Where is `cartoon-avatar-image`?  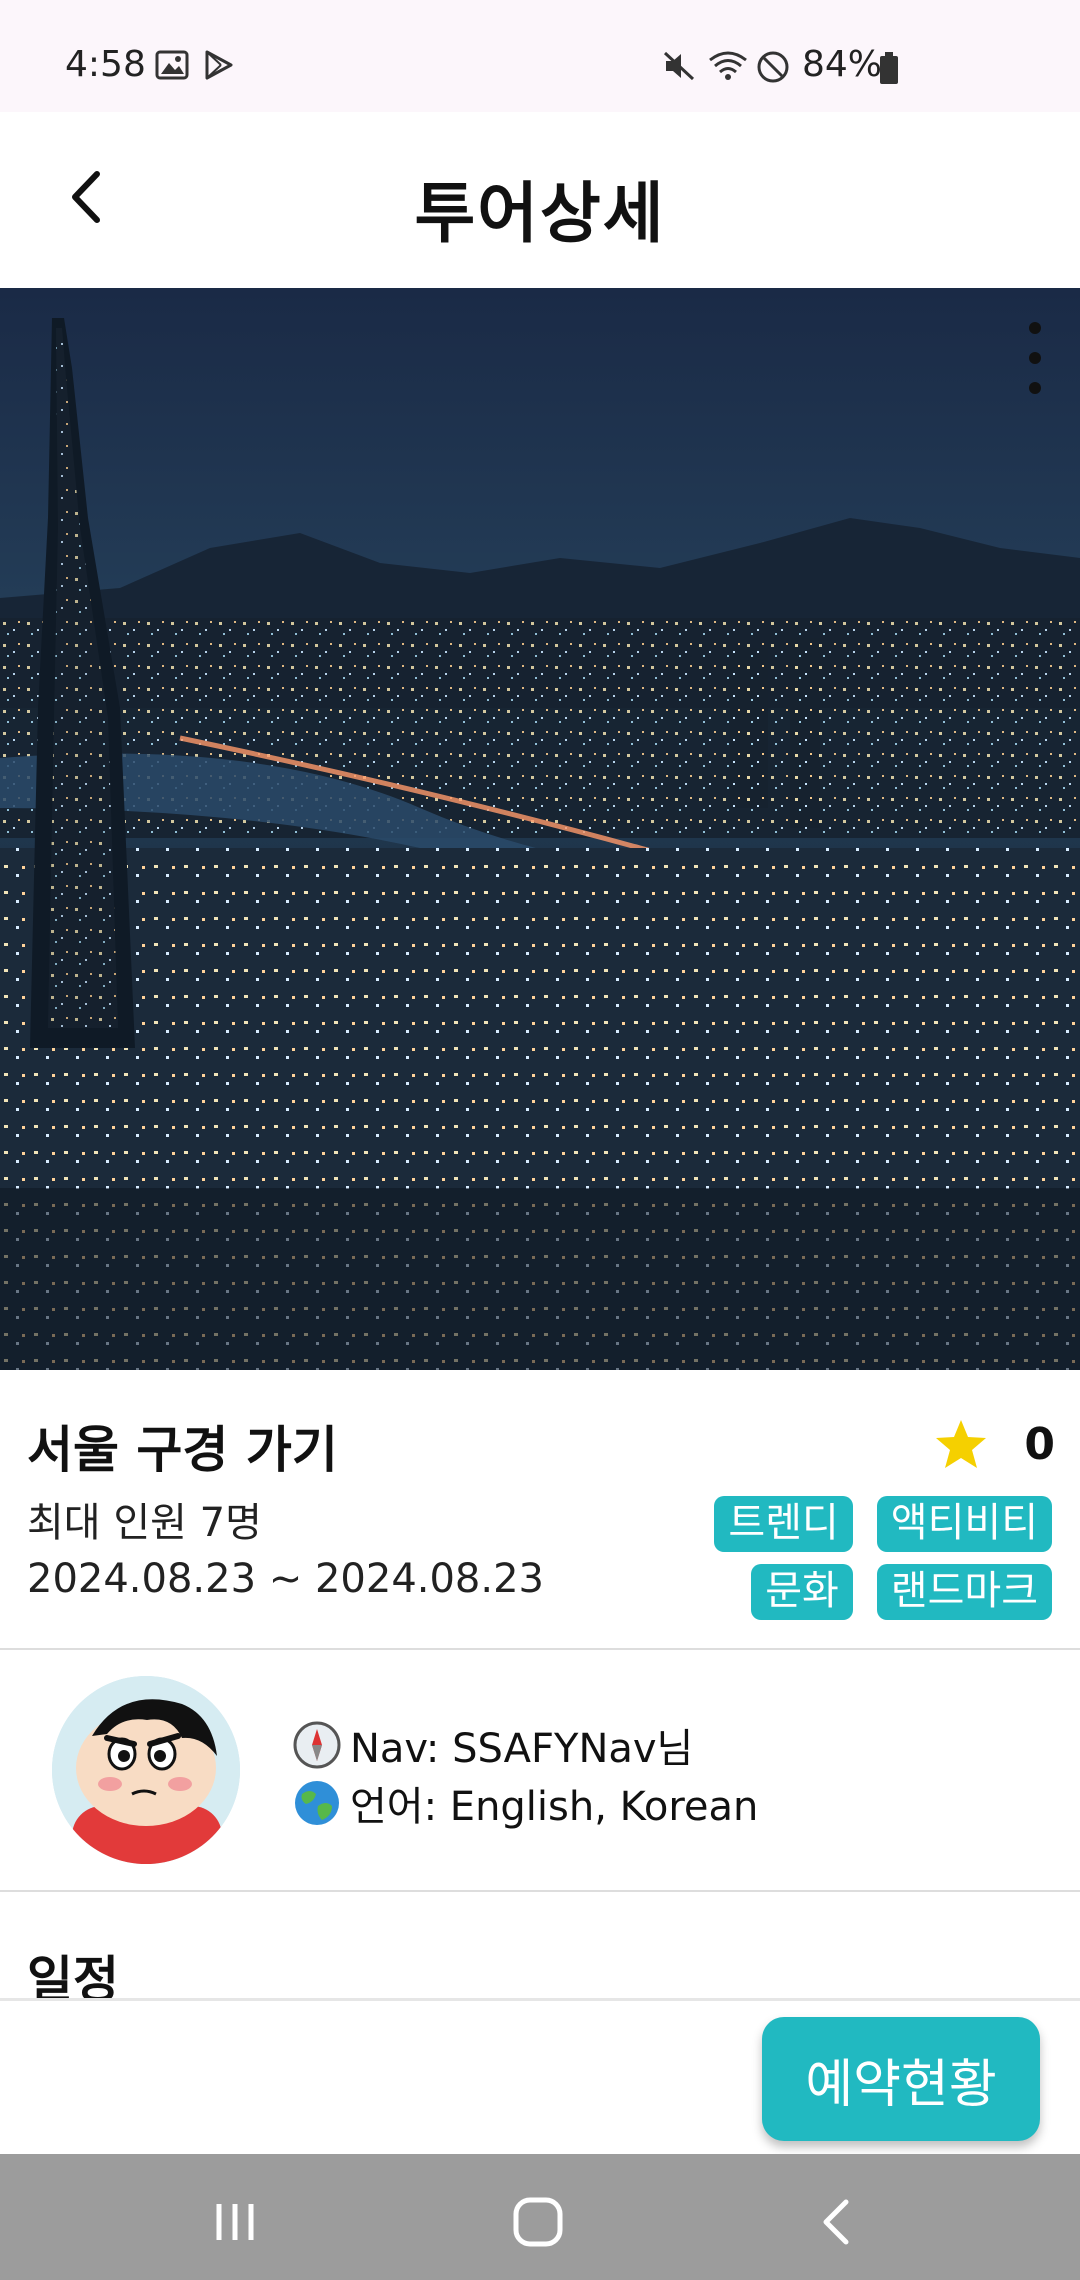 cartoon-avatar-image is located at coordinates (146, 1770).